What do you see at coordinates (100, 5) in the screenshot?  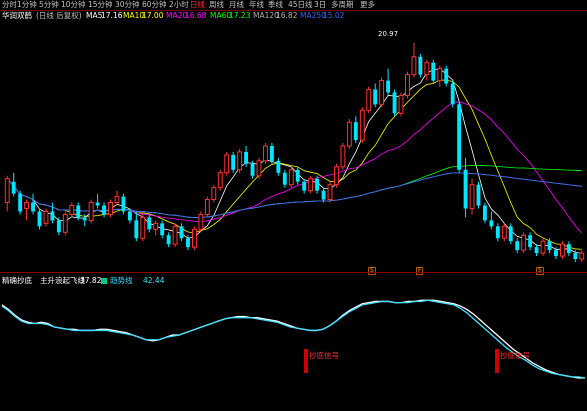 I see `tab-15min: 15分钟` at bounding box center [100, 5].